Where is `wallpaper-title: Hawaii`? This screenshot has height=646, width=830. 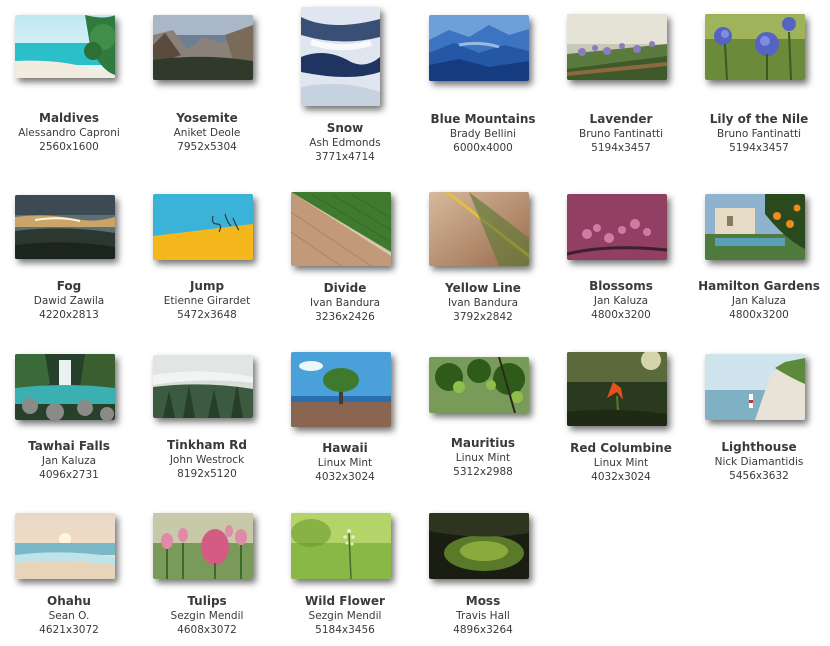
wallpaper-title: Hawaii is located at coordinates (345, 448).